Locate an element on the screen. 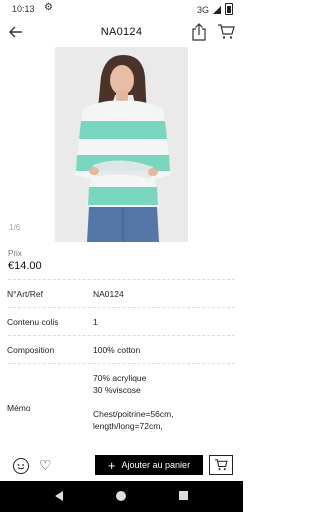 This screenshot has height=512, width=320. product-action-bar: ♡ + Ajouter au panier is located at coordinates (121, 465).